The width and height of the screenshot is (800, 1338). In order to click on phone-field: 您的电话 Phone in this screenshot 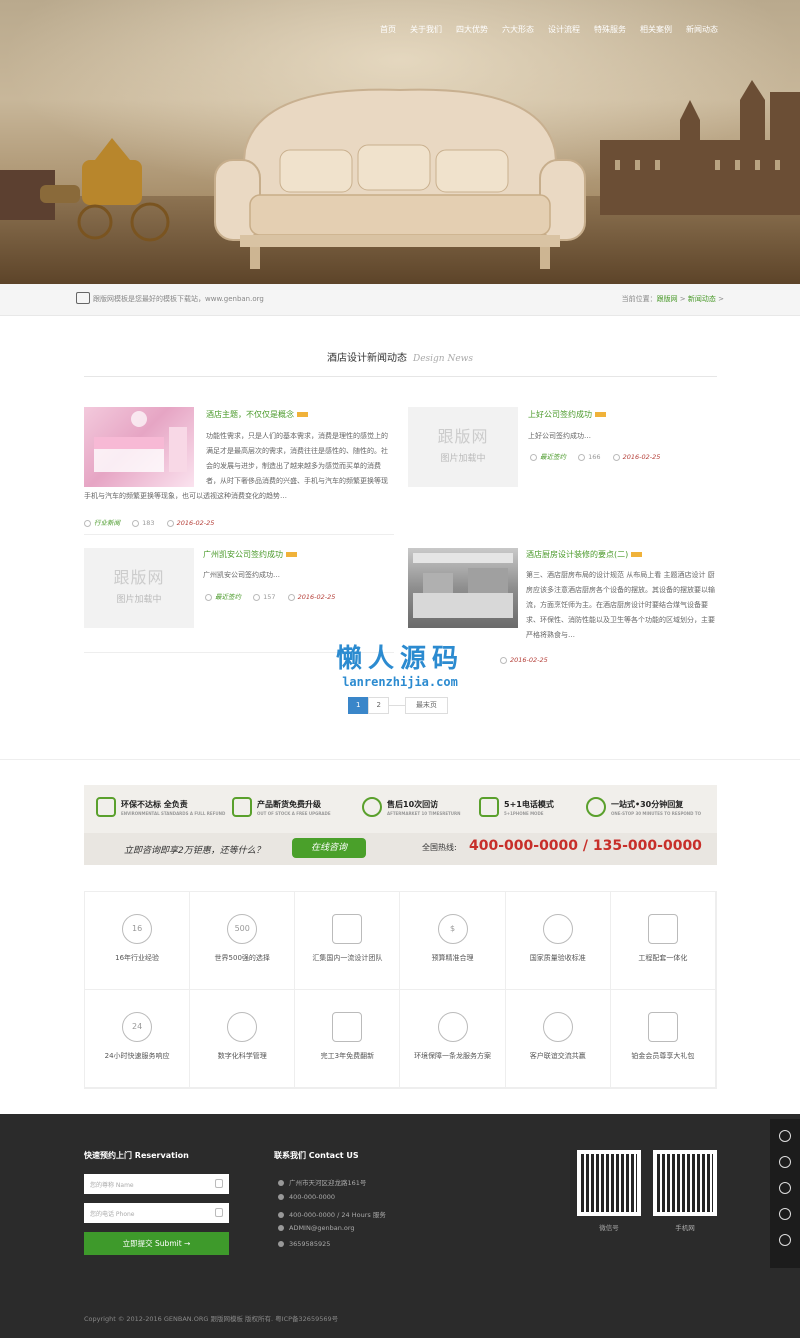, I will do `click(156, 1213)`.